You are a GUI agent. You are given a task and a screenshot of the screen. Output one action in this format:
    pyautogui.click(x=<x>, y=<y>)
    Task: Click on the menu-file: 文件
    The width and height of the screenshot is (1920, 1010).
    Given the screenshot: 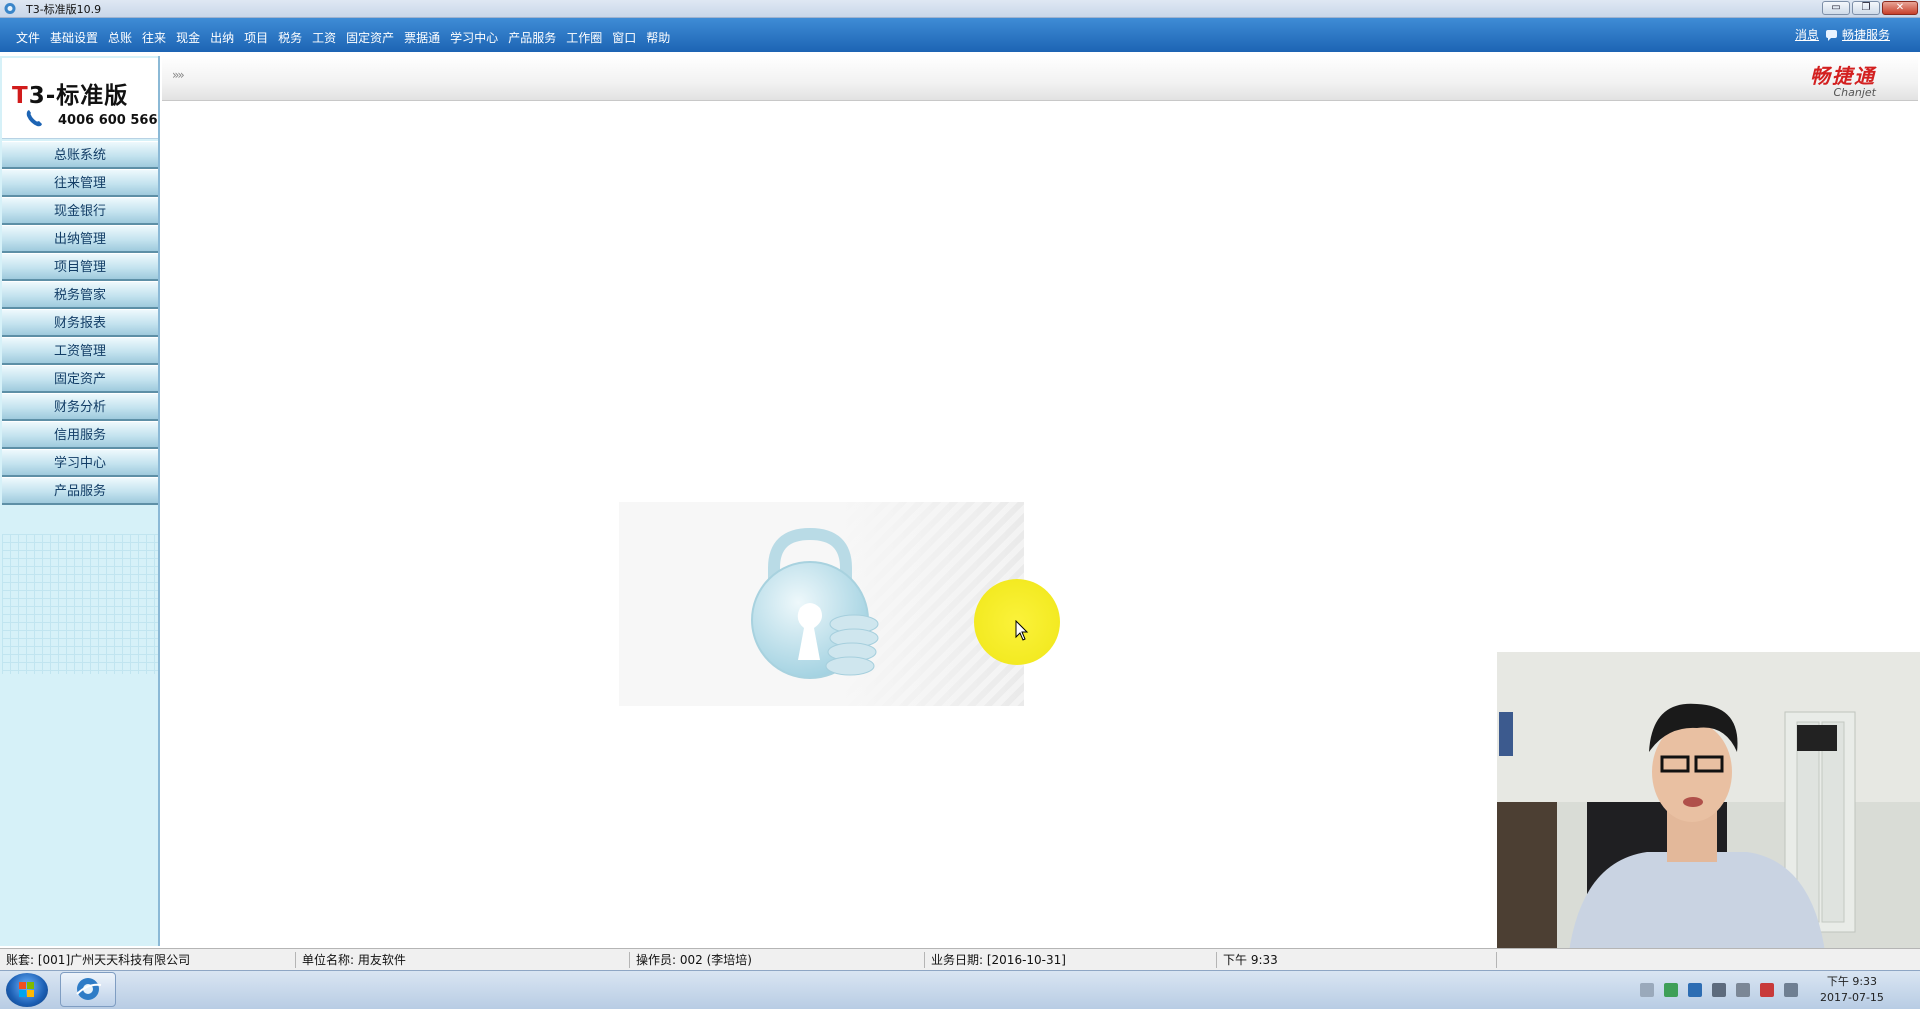 What is the action you would take?
    pyautogui.click(x=28, y=37)
    